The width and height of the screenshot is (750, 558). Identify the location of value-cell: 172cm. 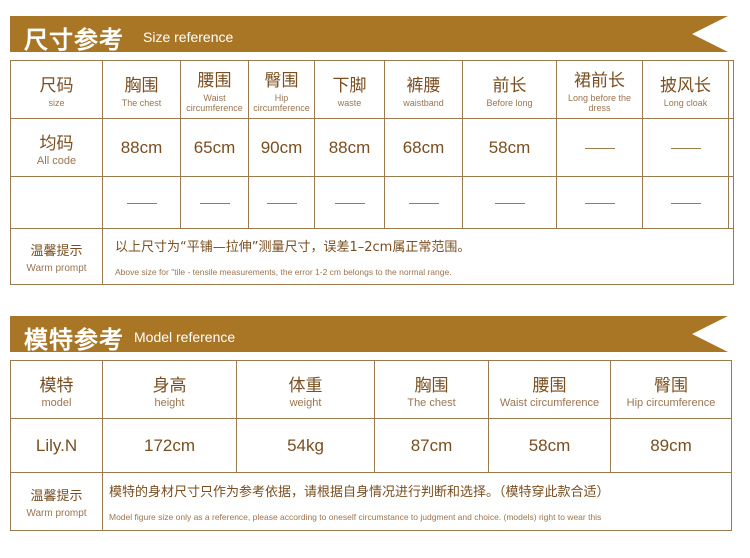
(169, 445).